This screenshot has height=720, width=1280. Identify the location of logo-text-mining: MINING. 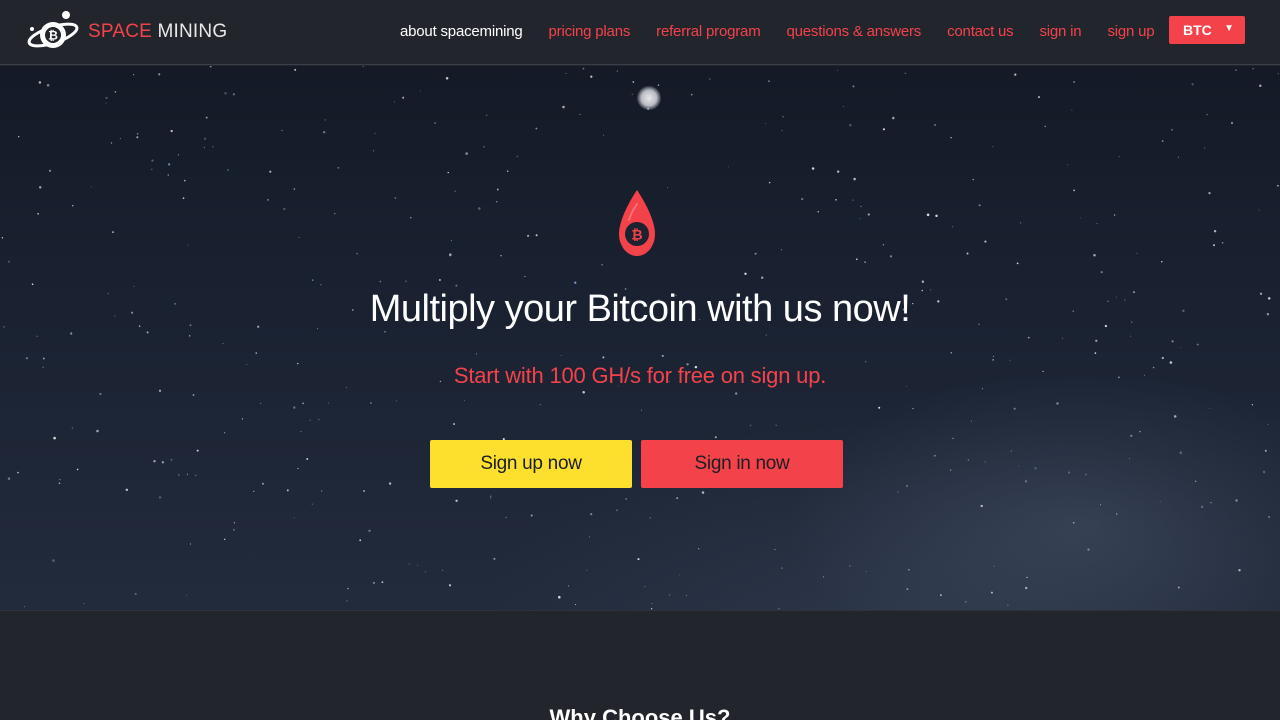
(192, 31).